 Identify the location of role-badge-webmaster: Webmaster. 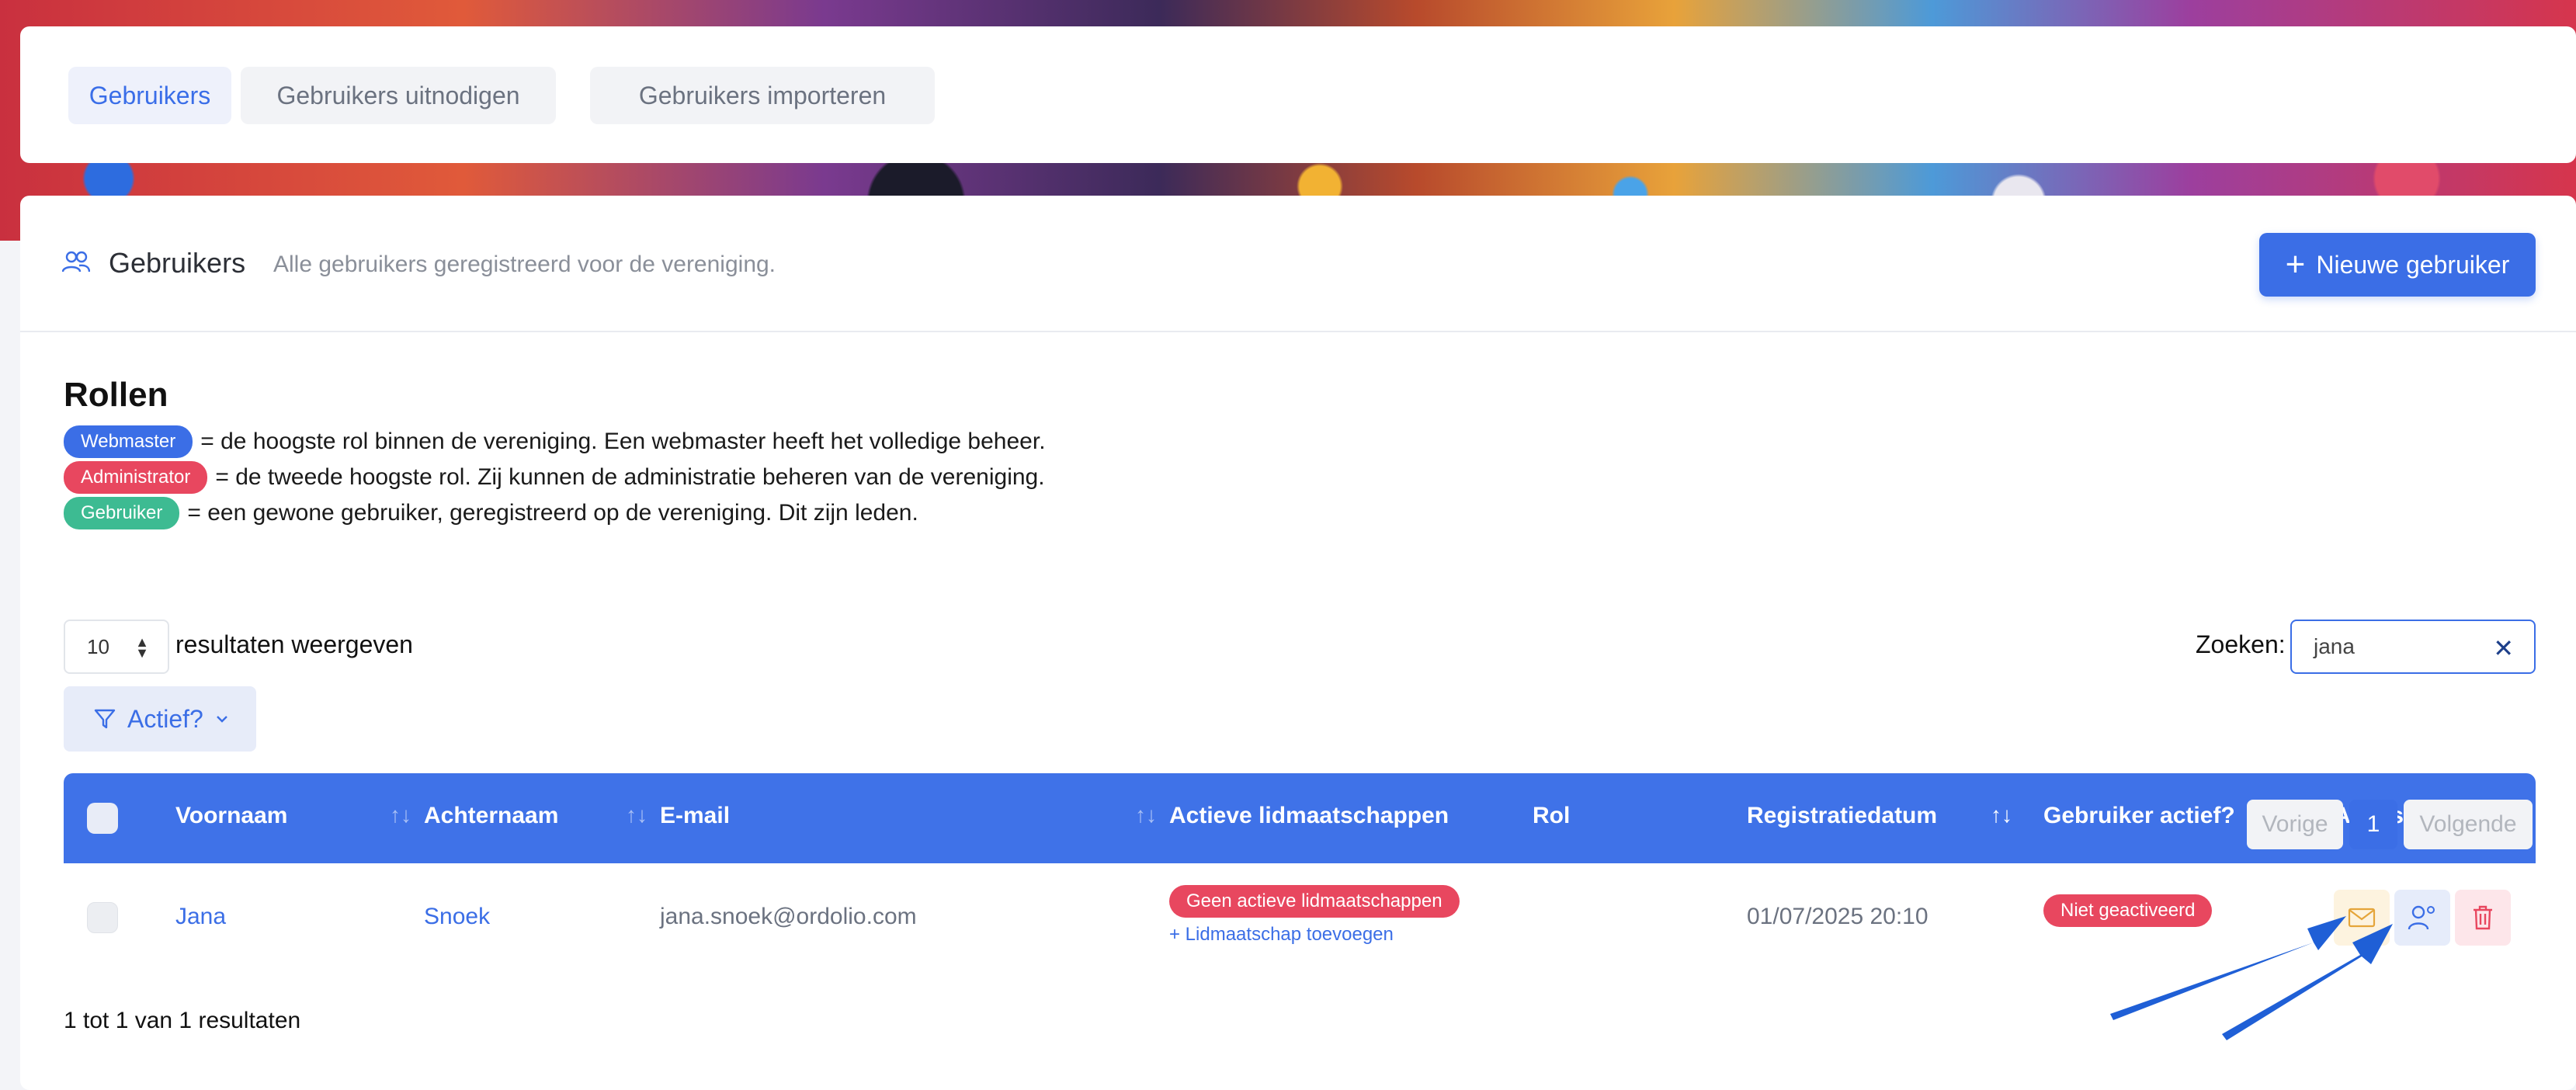
(128, 441).